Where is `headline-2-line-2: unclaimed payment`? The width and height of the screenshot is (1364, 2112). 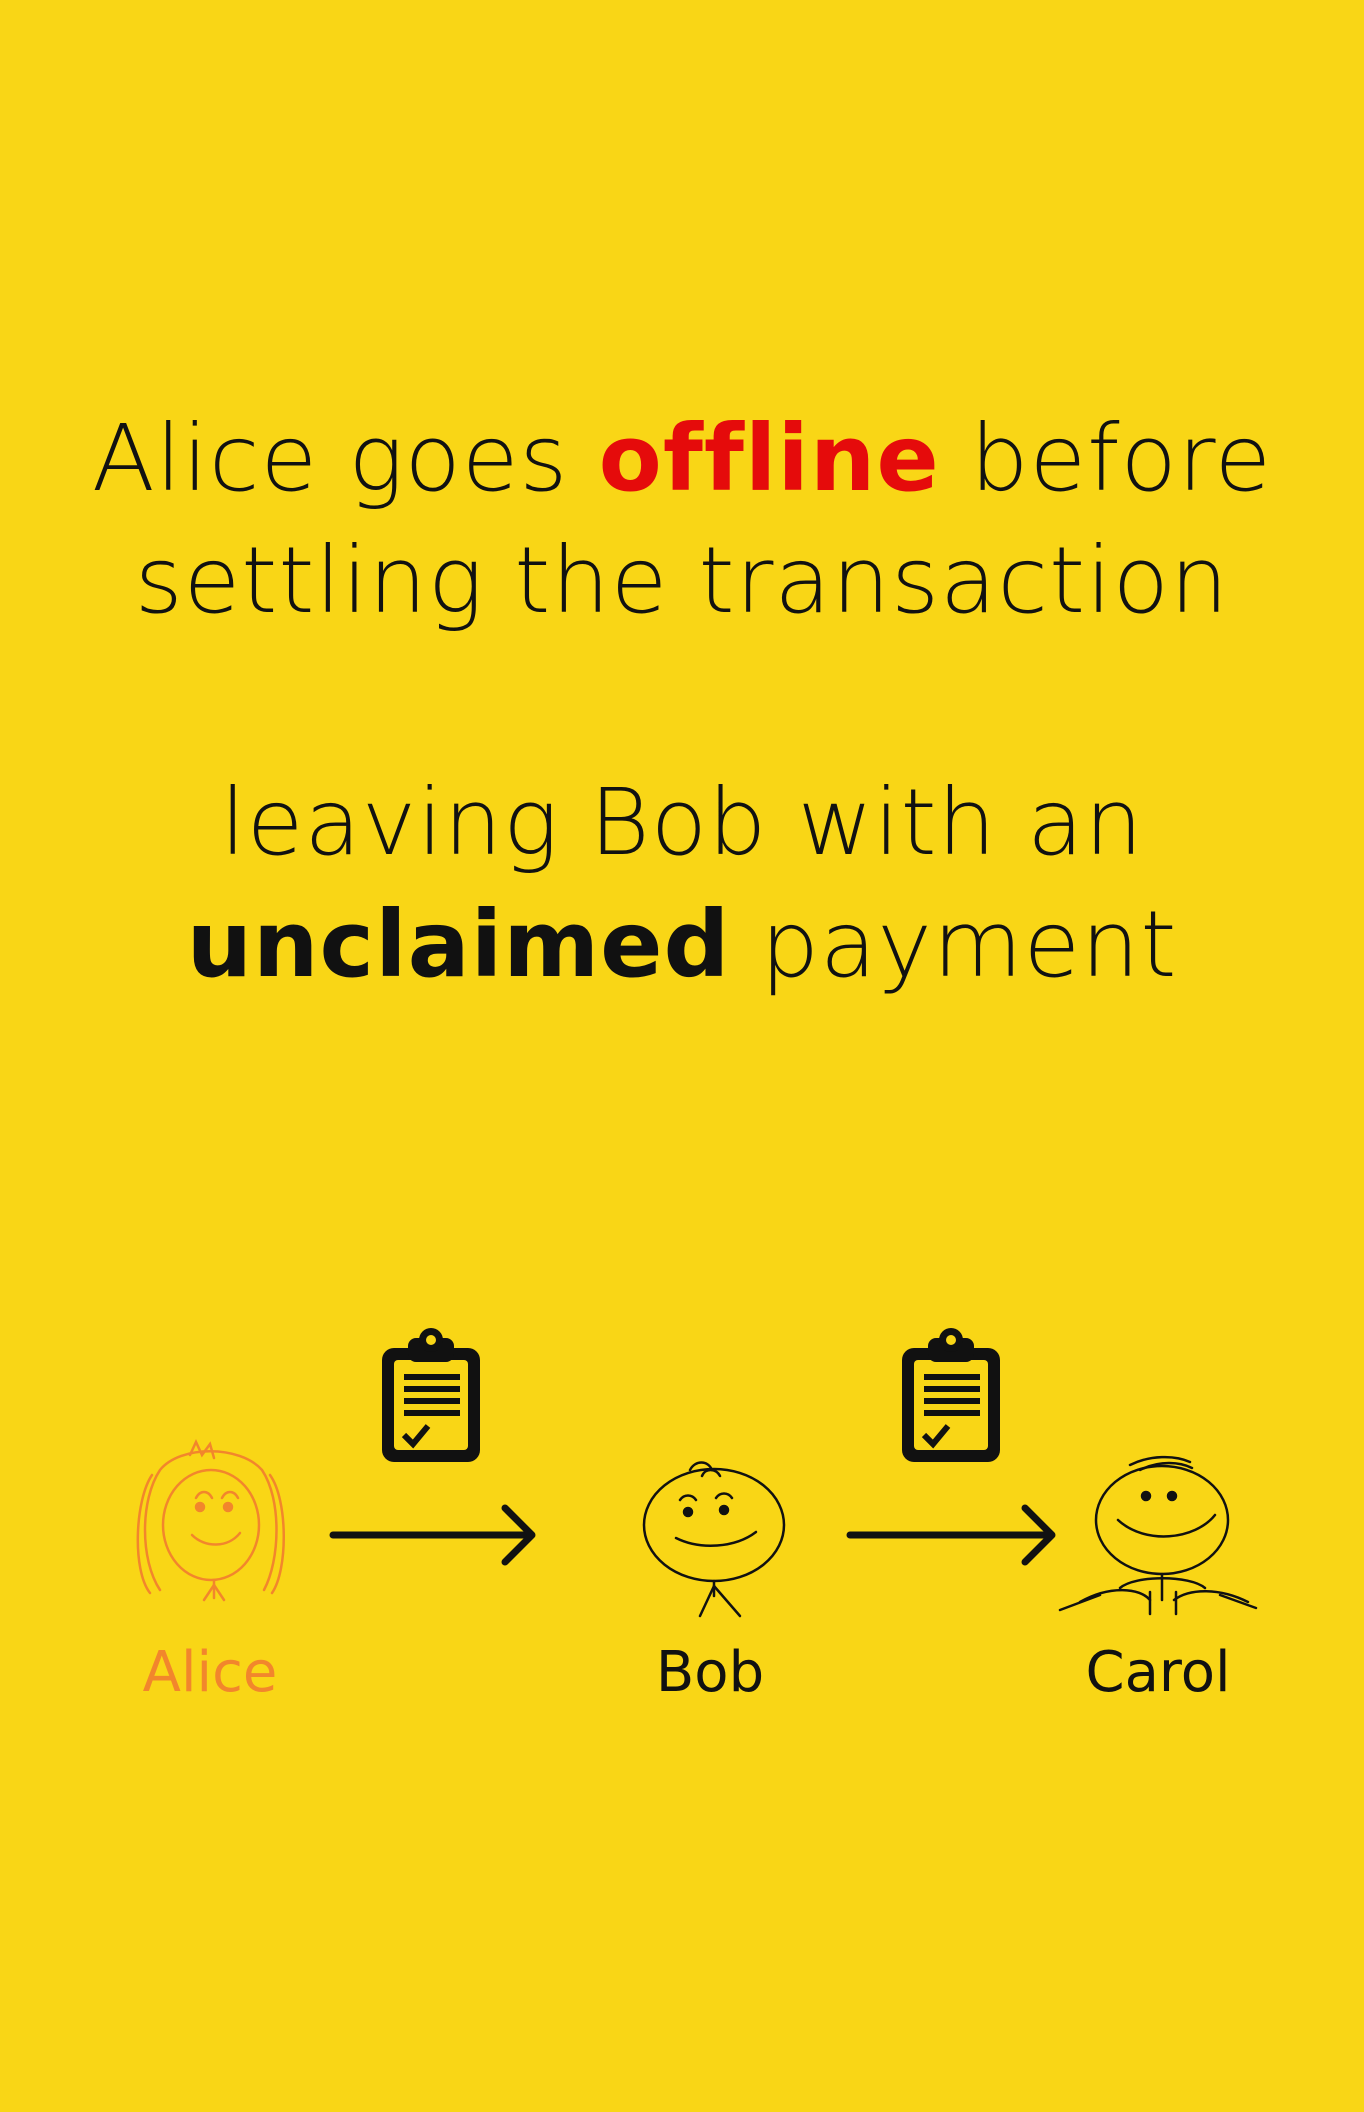 headline-2-line-2: unclaimed payment is located at coordinates (682, 945).